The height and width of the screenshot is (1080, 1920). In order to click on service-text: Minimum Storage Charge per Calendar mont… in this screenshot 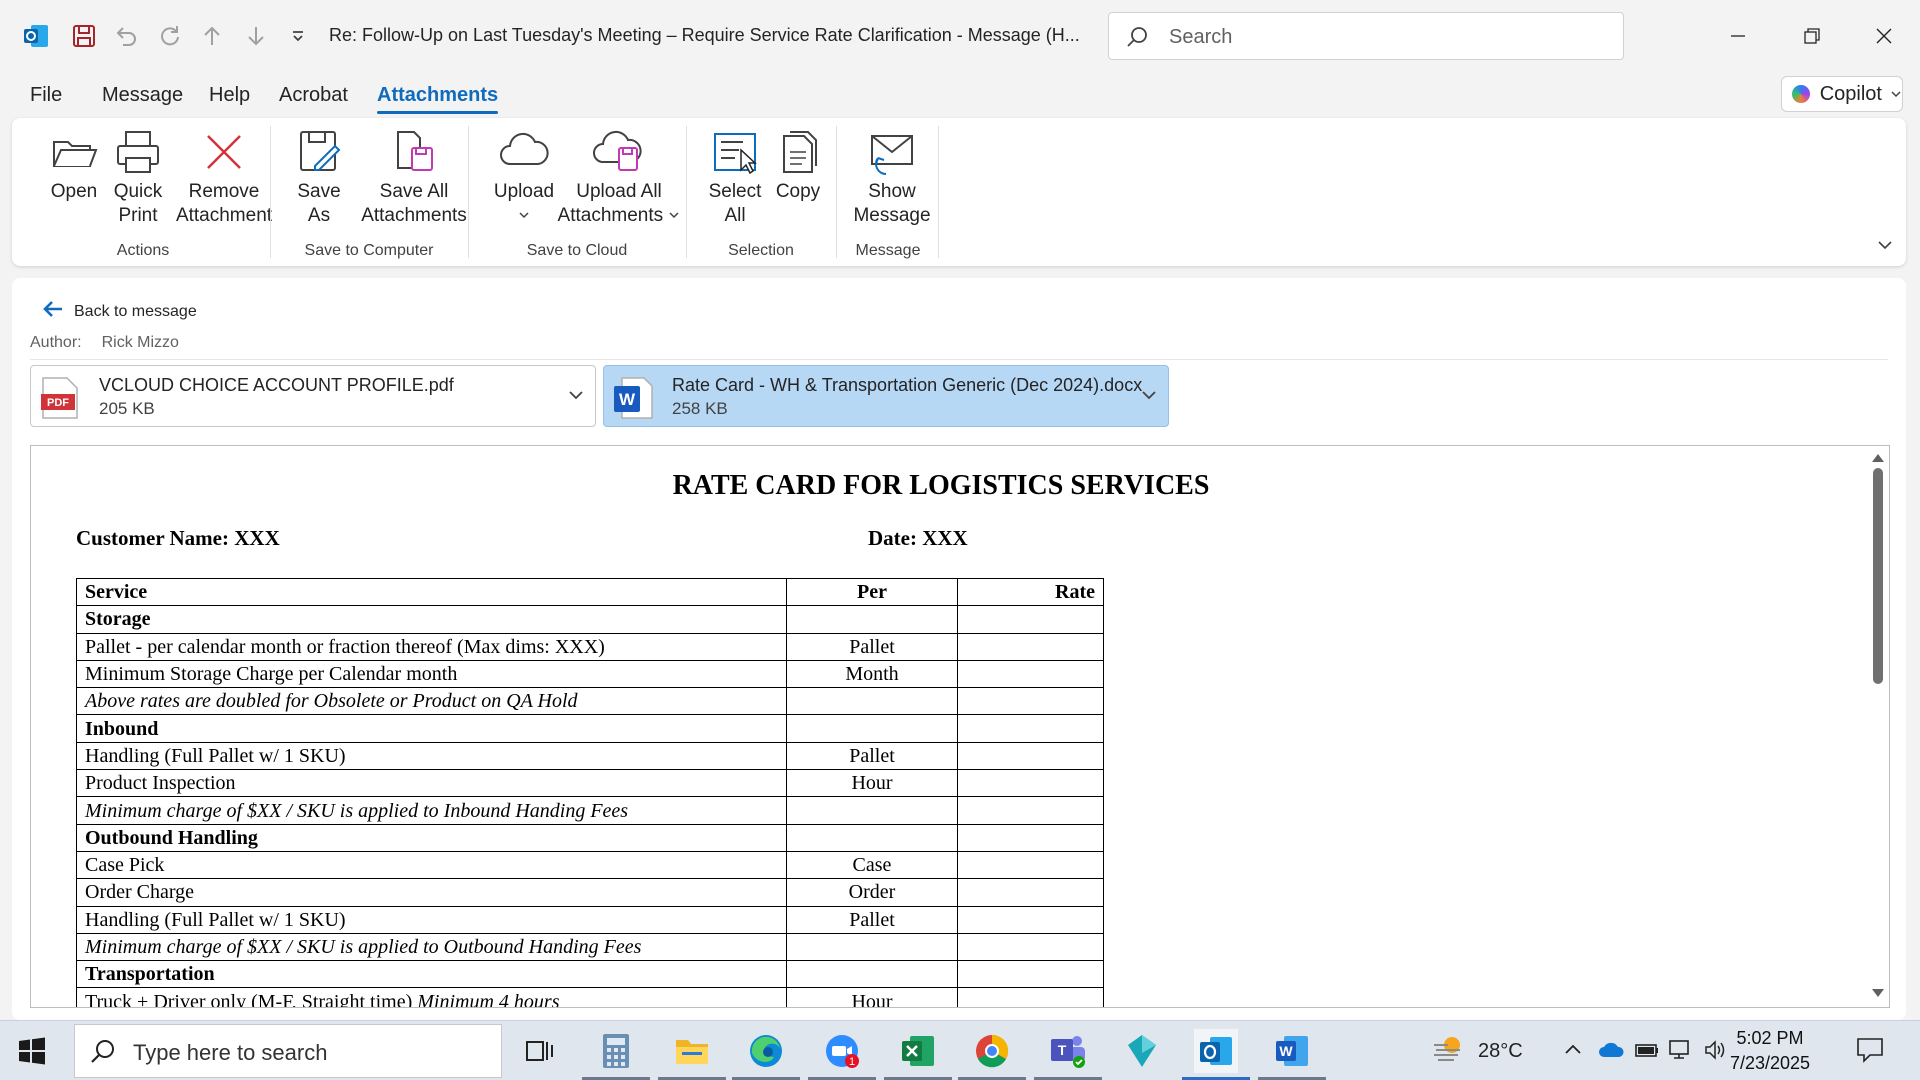, I will do `click(271, 674)`.